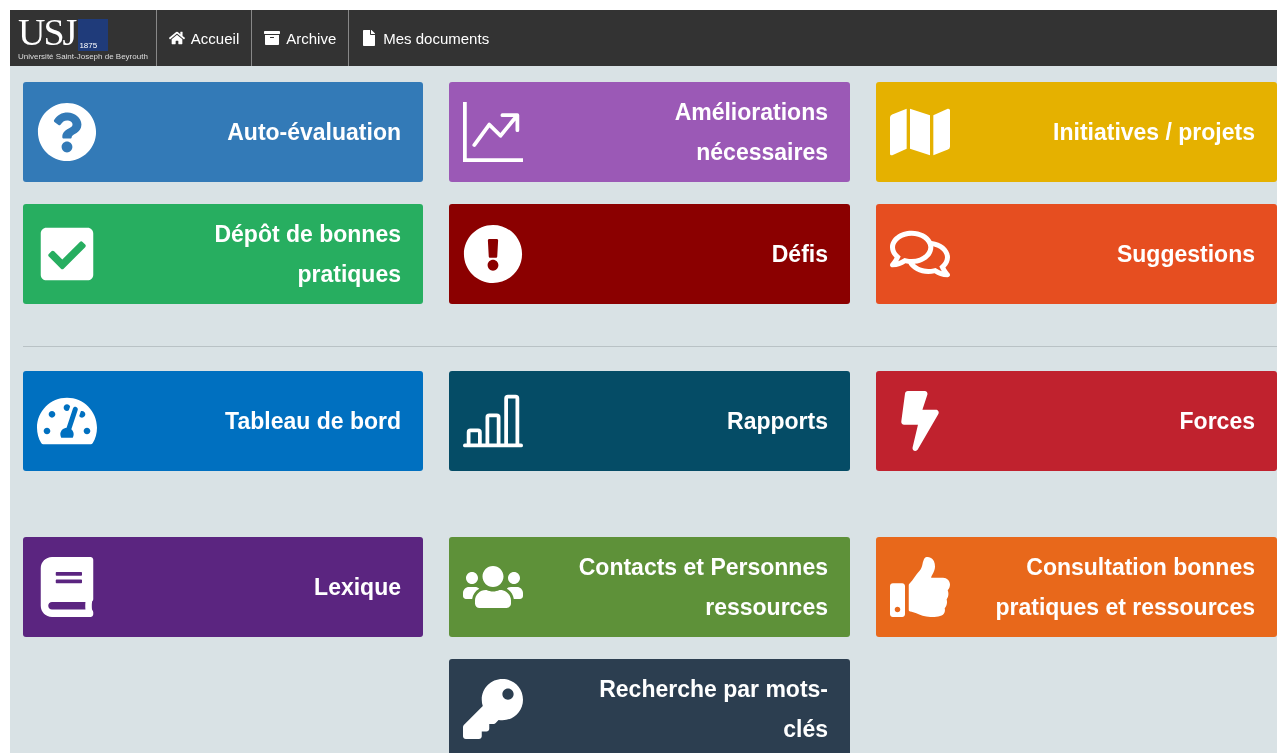  I want to click on menu-tile: Lexique, so click(223, 587).